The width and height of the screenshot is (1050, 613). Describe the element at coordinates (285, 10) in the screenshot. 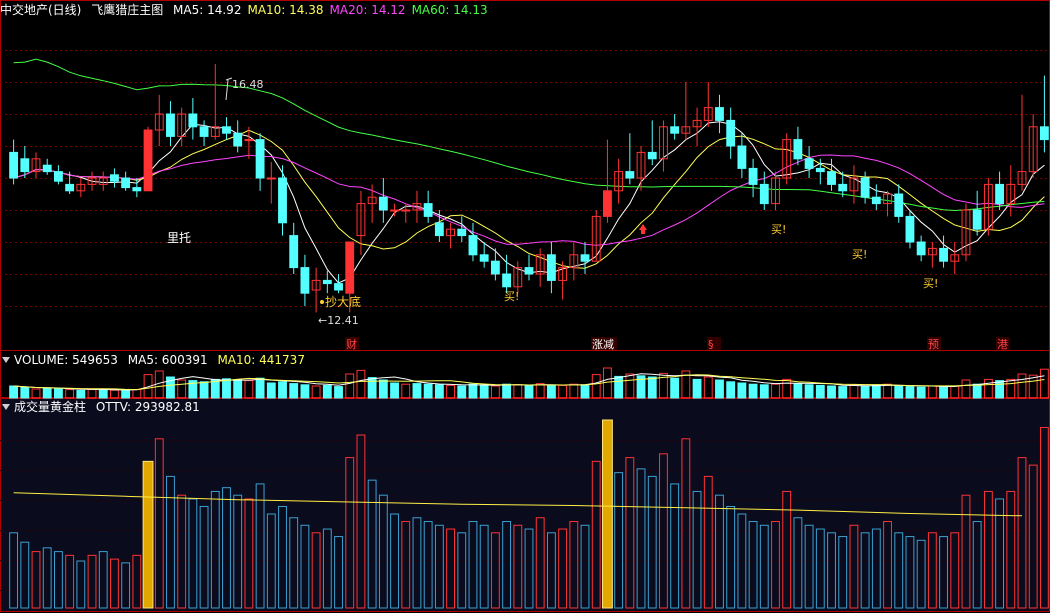

I see `ma-legend-item-1: MA10: 14.38` at that location.